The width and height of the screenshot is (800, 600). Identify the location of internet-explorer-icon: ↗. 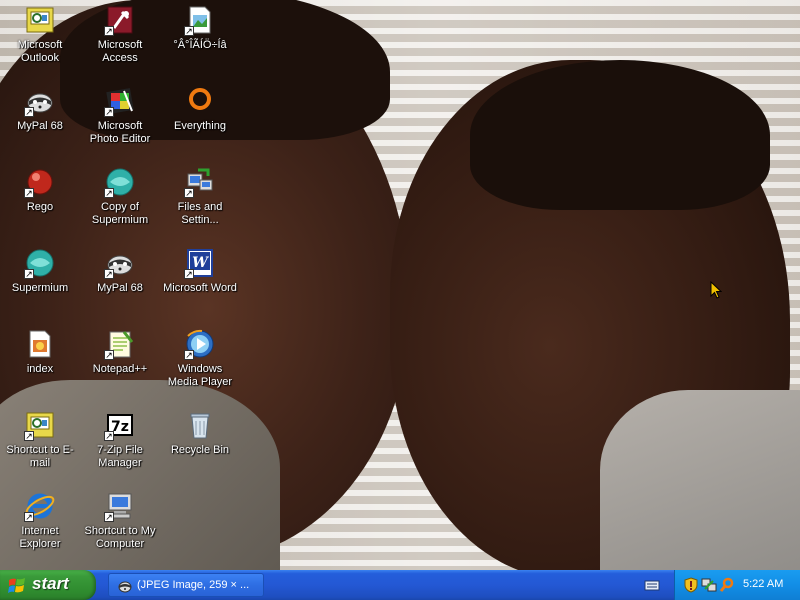
(40, 506).